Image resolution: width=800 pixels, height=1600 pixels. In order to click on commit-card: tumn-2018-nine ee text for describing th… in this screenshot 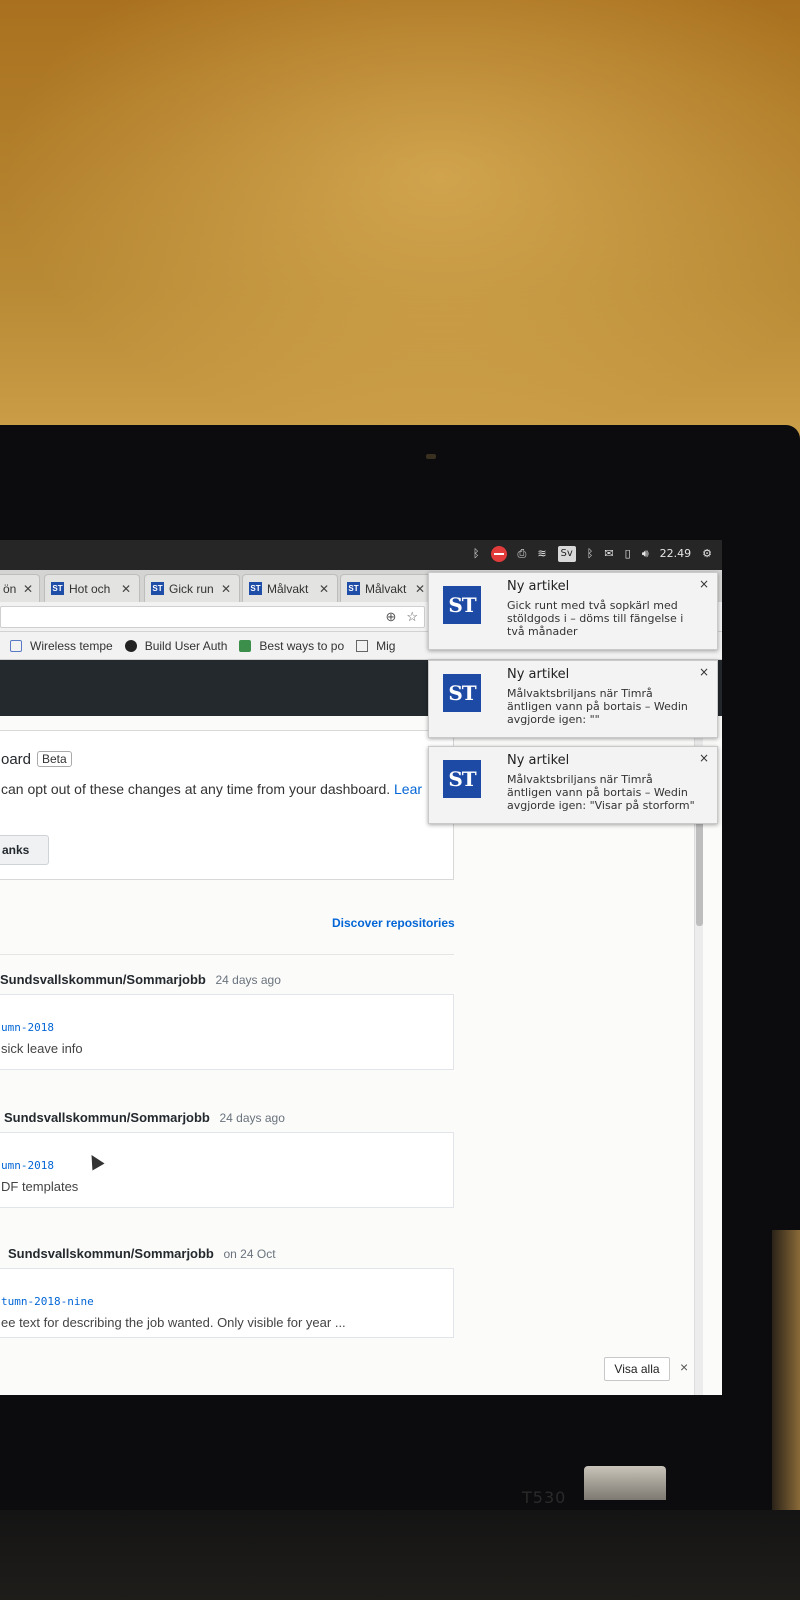, I will do `click(227, 1303)`.